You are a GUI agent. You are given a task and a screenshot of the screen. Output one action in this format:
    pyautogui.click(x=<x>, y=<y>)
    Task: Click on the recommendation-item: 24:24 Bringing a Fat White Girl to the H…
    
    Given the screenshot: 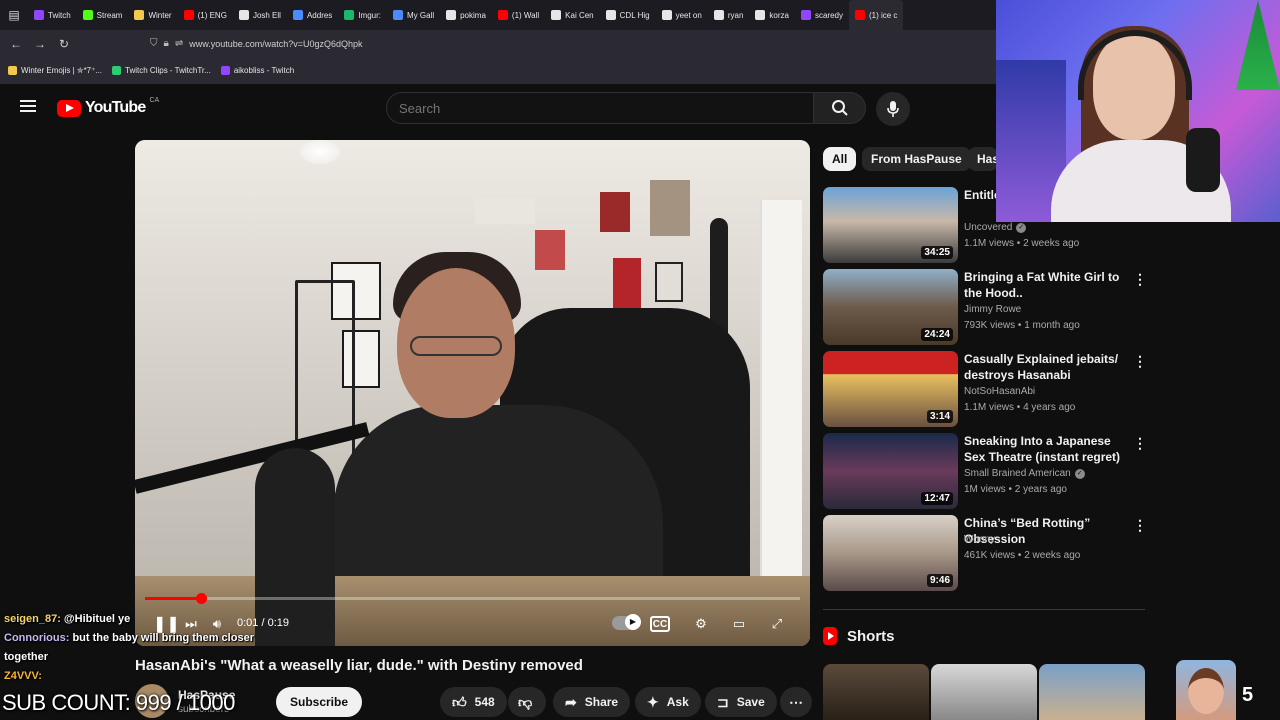 What is the action you would take?
    pyautogui.click(x=985, y=307)
    